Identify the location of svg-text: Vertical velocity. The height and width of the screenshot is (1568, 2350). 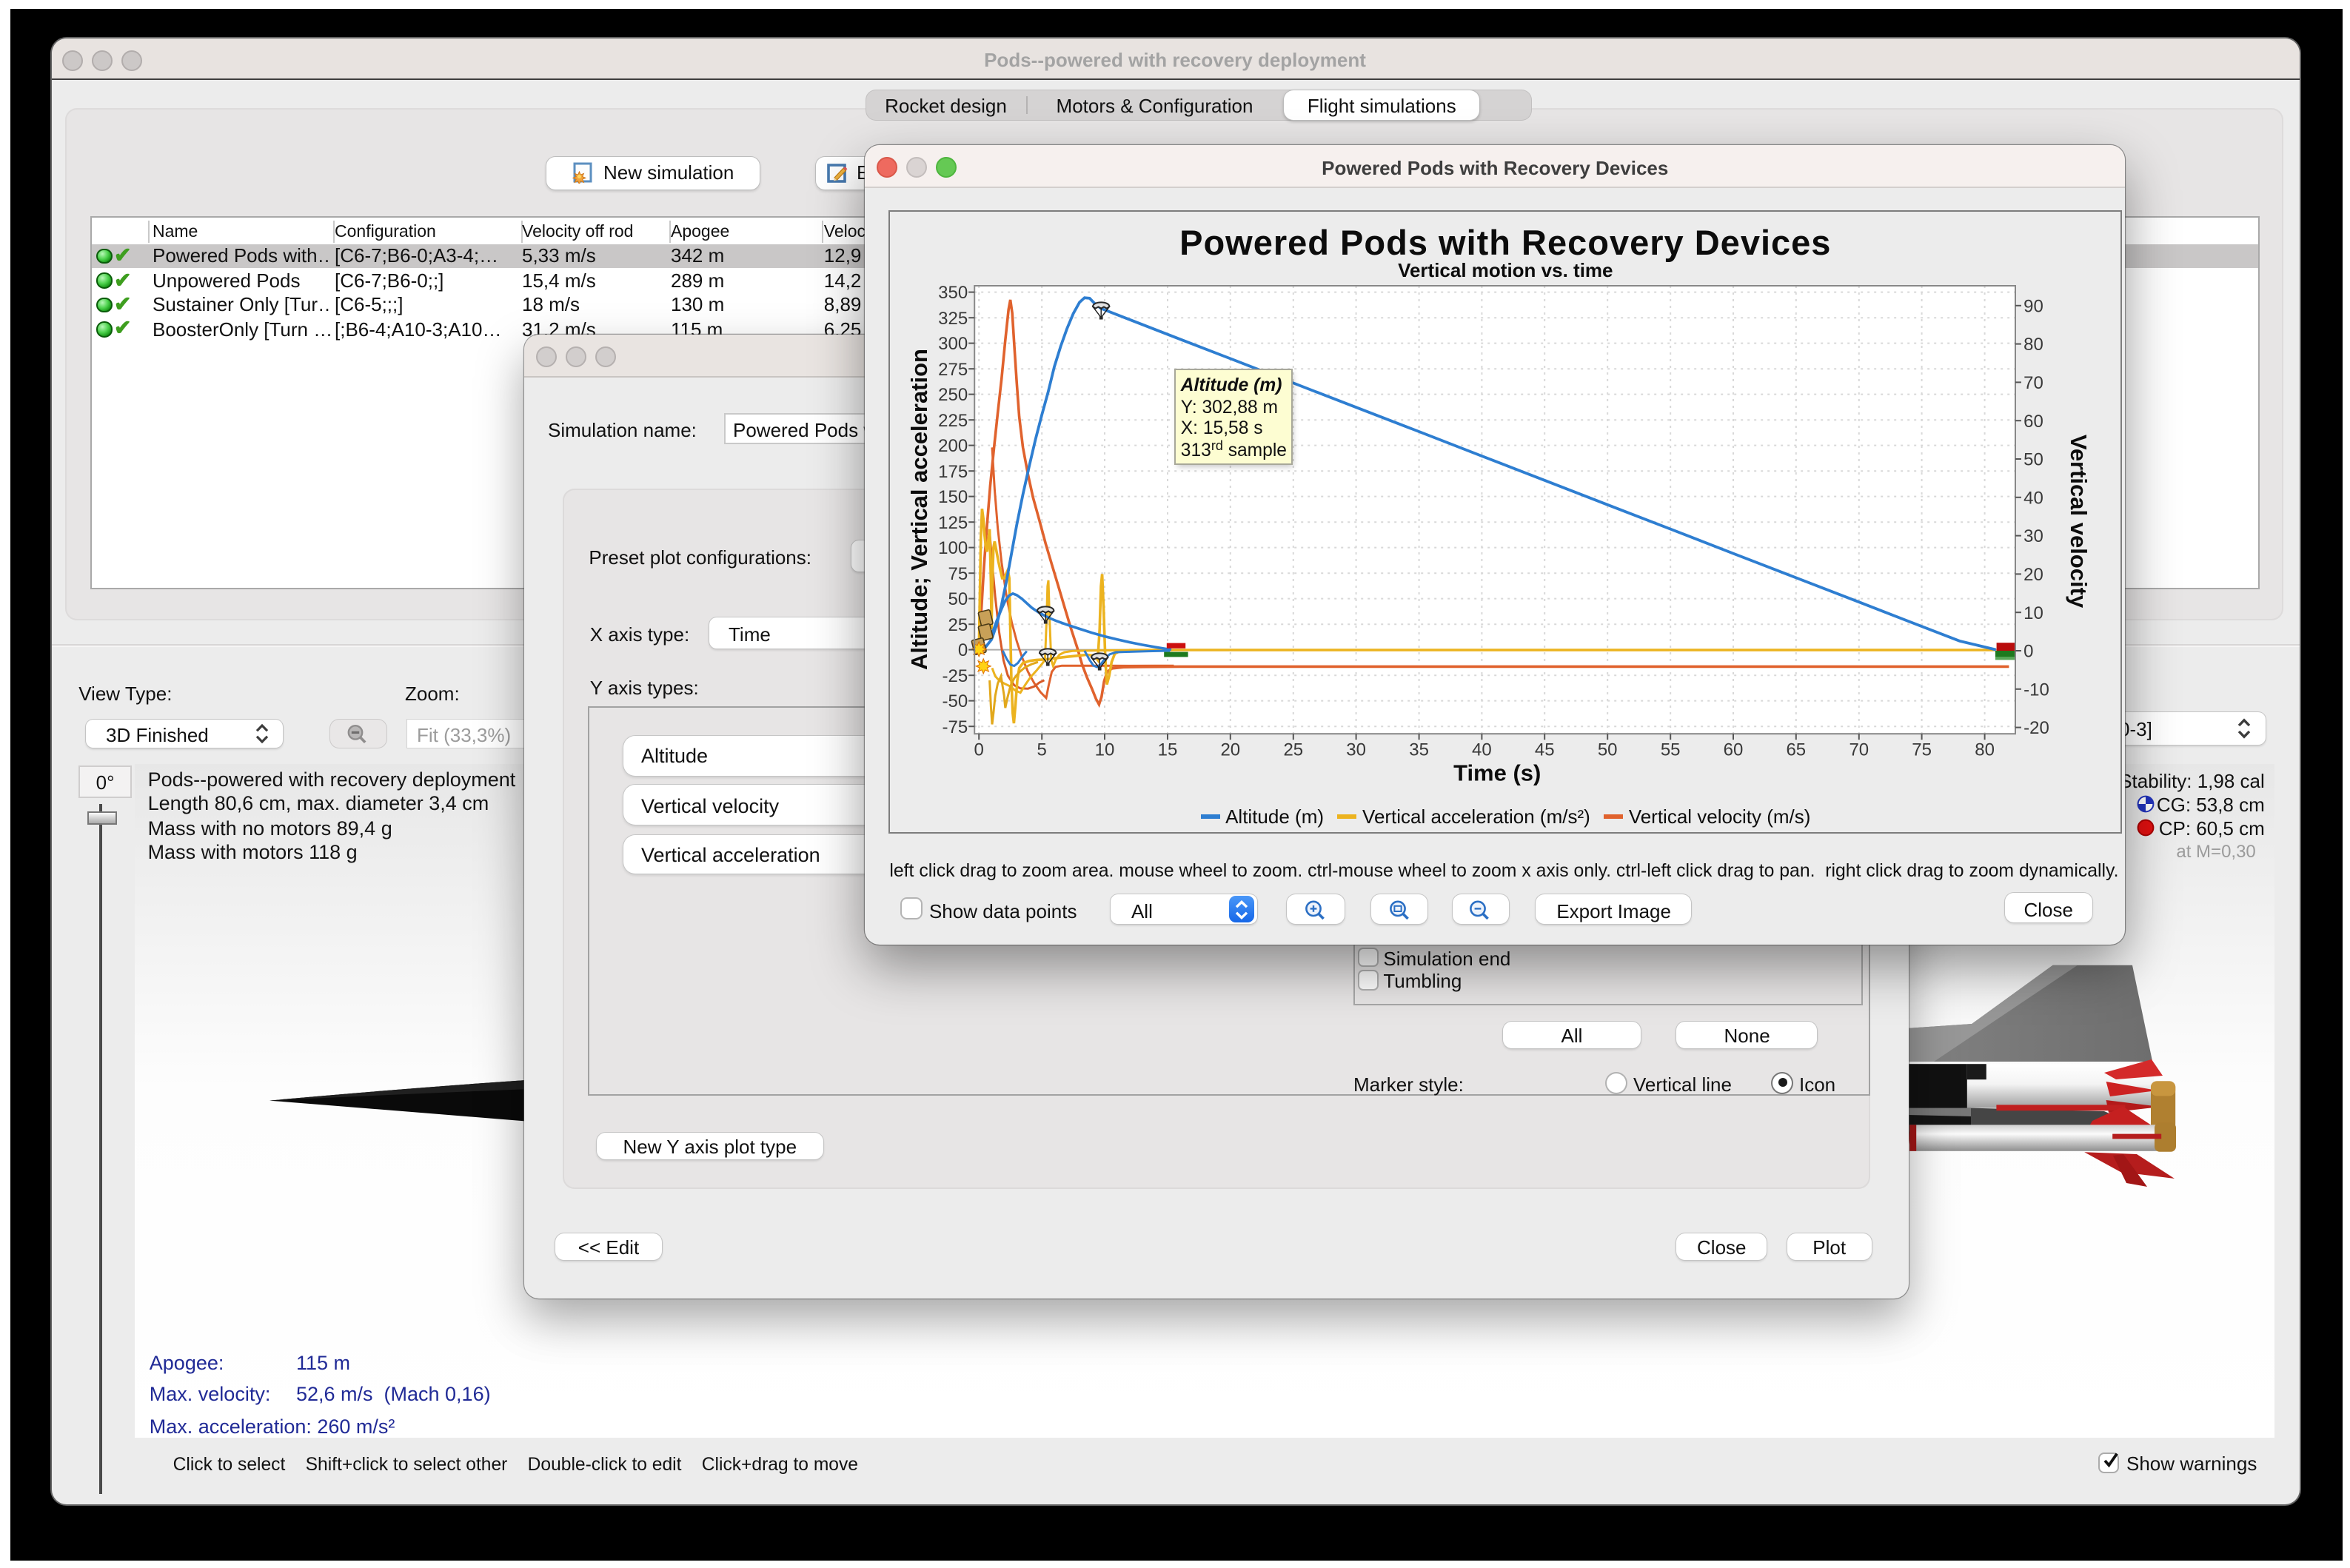
(2079, 522).